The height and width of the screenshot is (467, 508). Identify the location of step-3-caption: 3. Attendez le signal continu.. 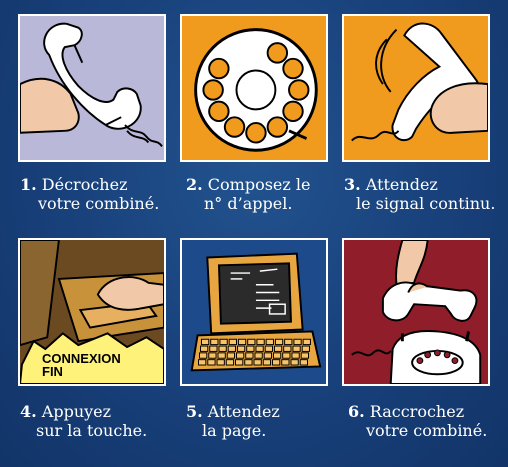
(419, 194).